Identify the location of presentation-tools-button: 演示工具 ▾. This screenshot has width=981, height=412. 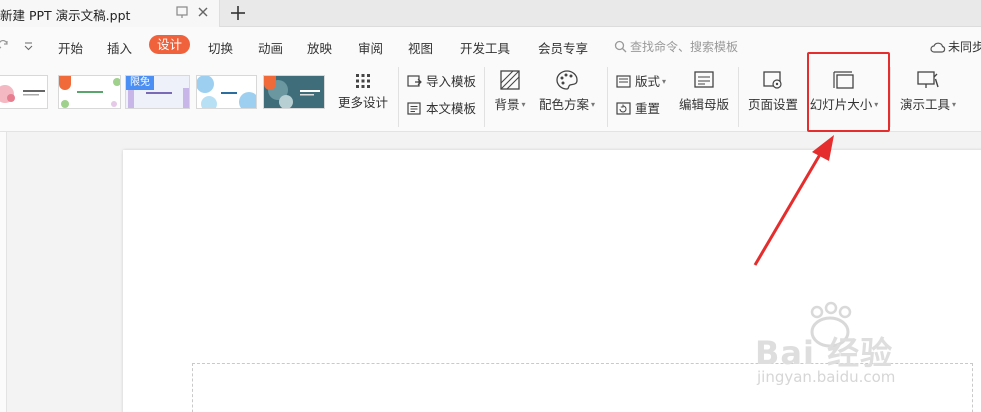
(928, 91).